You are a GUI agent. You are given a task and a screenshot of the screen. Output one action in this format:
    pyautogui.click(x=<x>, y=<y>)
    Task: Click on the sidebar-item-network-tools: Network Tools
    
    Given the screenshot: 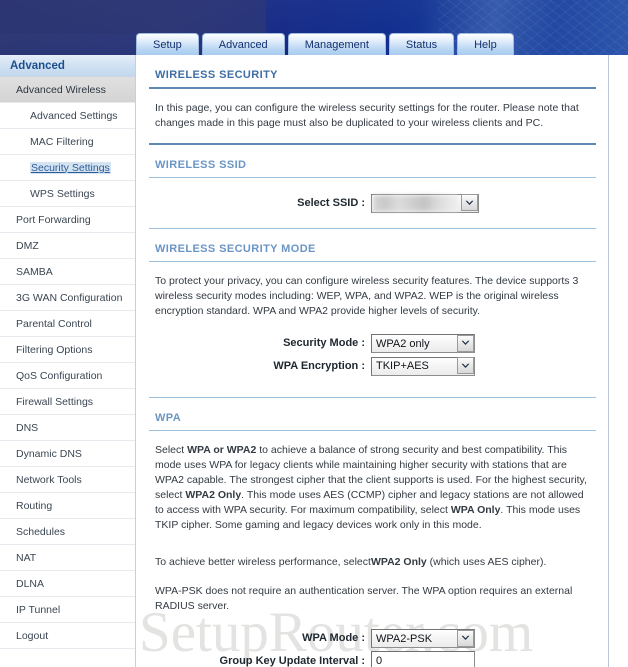 What is the action you would take?
    pyautogui.click(x=67, y=480)
    